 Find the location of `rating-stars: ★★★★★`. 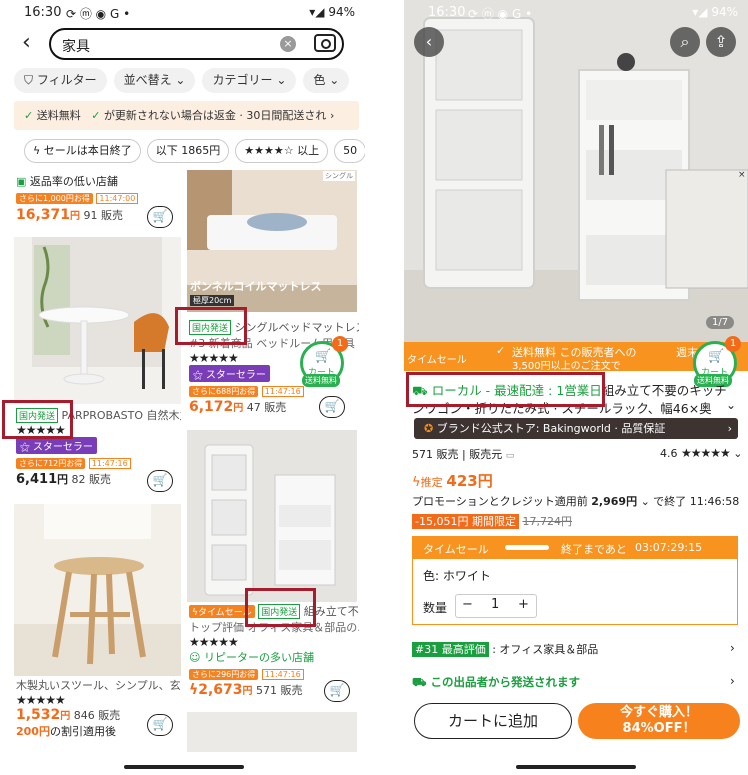

rating-stars: ★★★★★ is located at coordinates (41, 700).